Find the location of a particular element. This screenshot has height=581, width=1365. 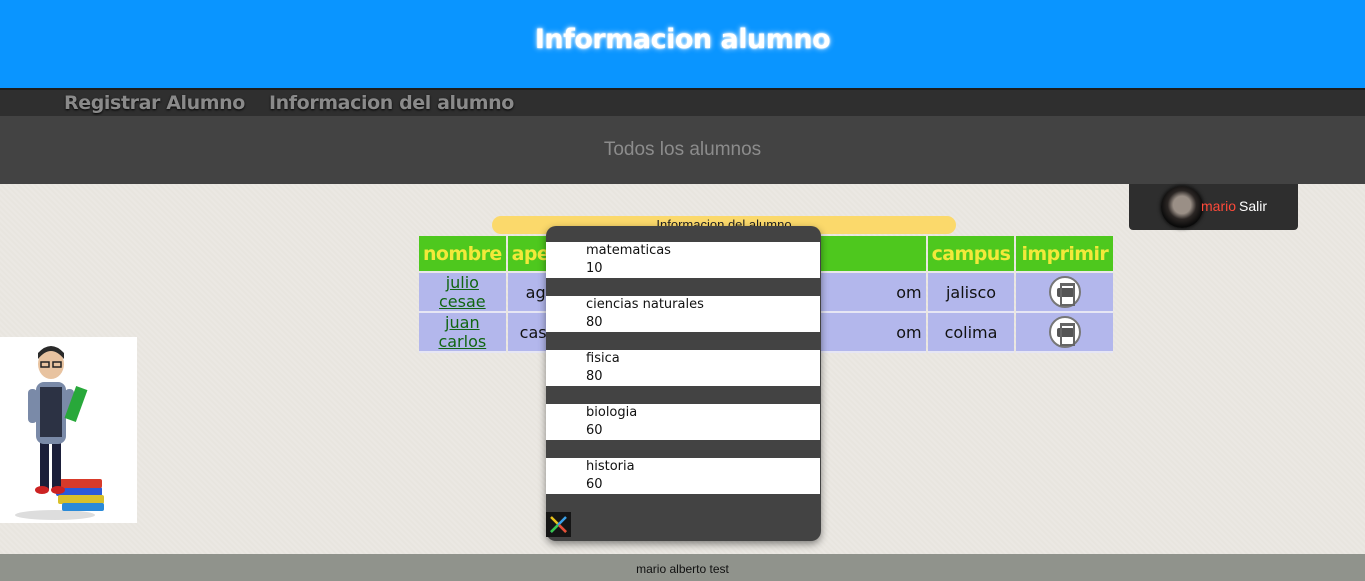

subject-name: biologia is located at coordinates (612, 412).